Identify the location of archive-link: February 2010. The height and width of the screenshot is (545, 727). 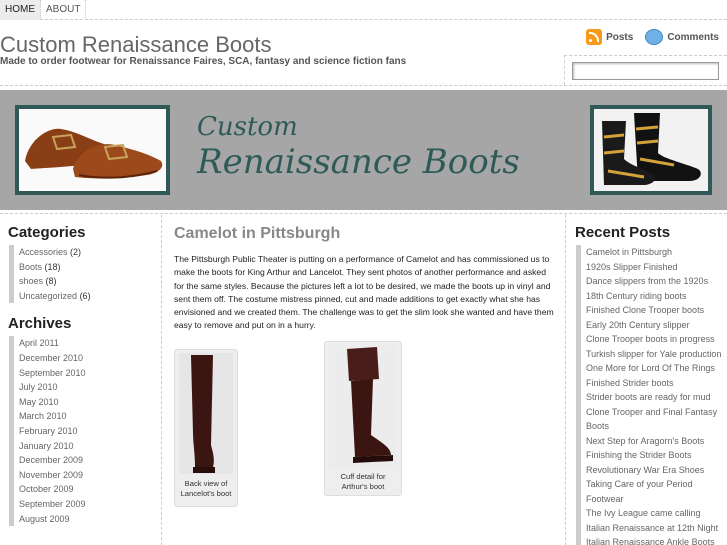
(48, 431).